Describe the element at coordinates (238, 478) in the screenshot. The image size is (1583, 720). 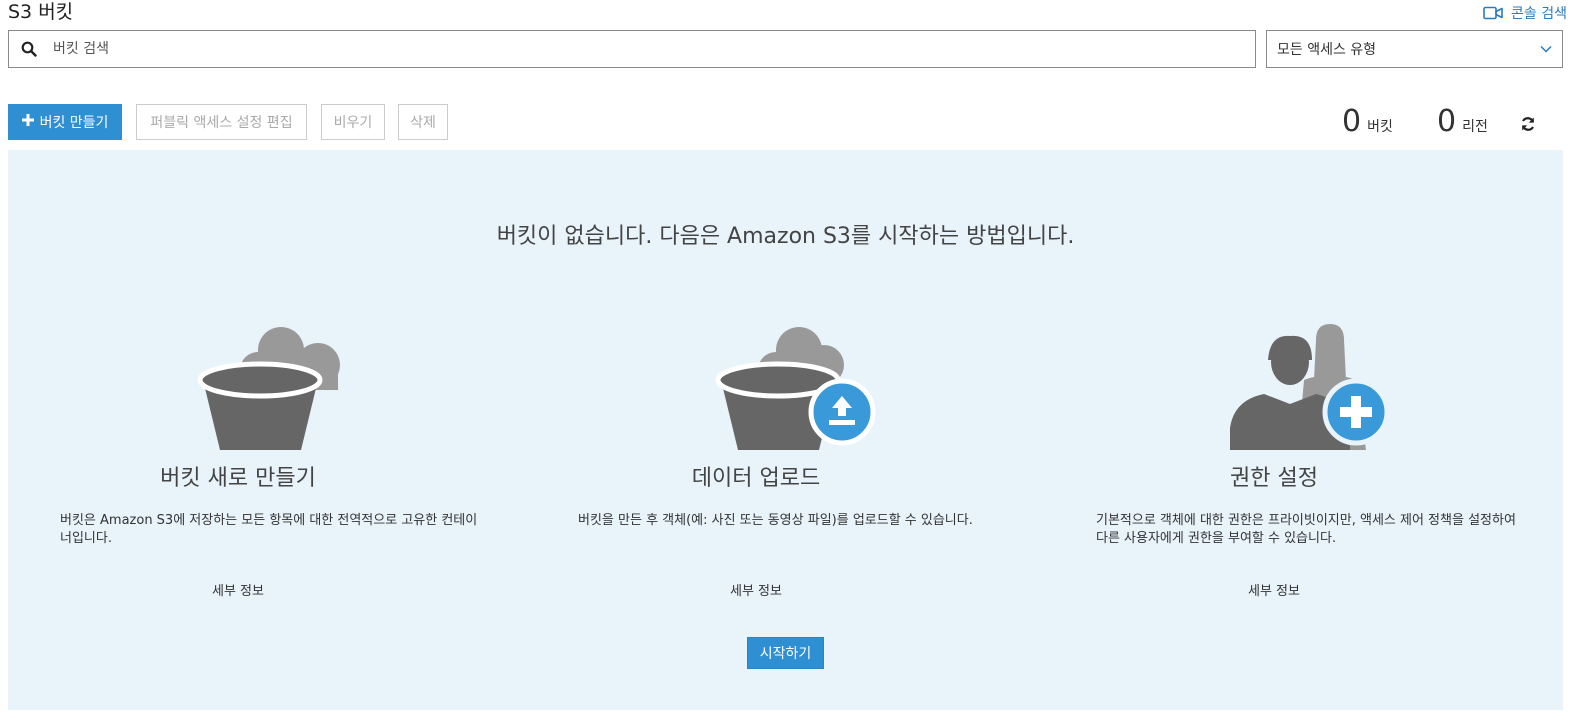
I see `card-title: 버킷 새로 만들기` at that location.